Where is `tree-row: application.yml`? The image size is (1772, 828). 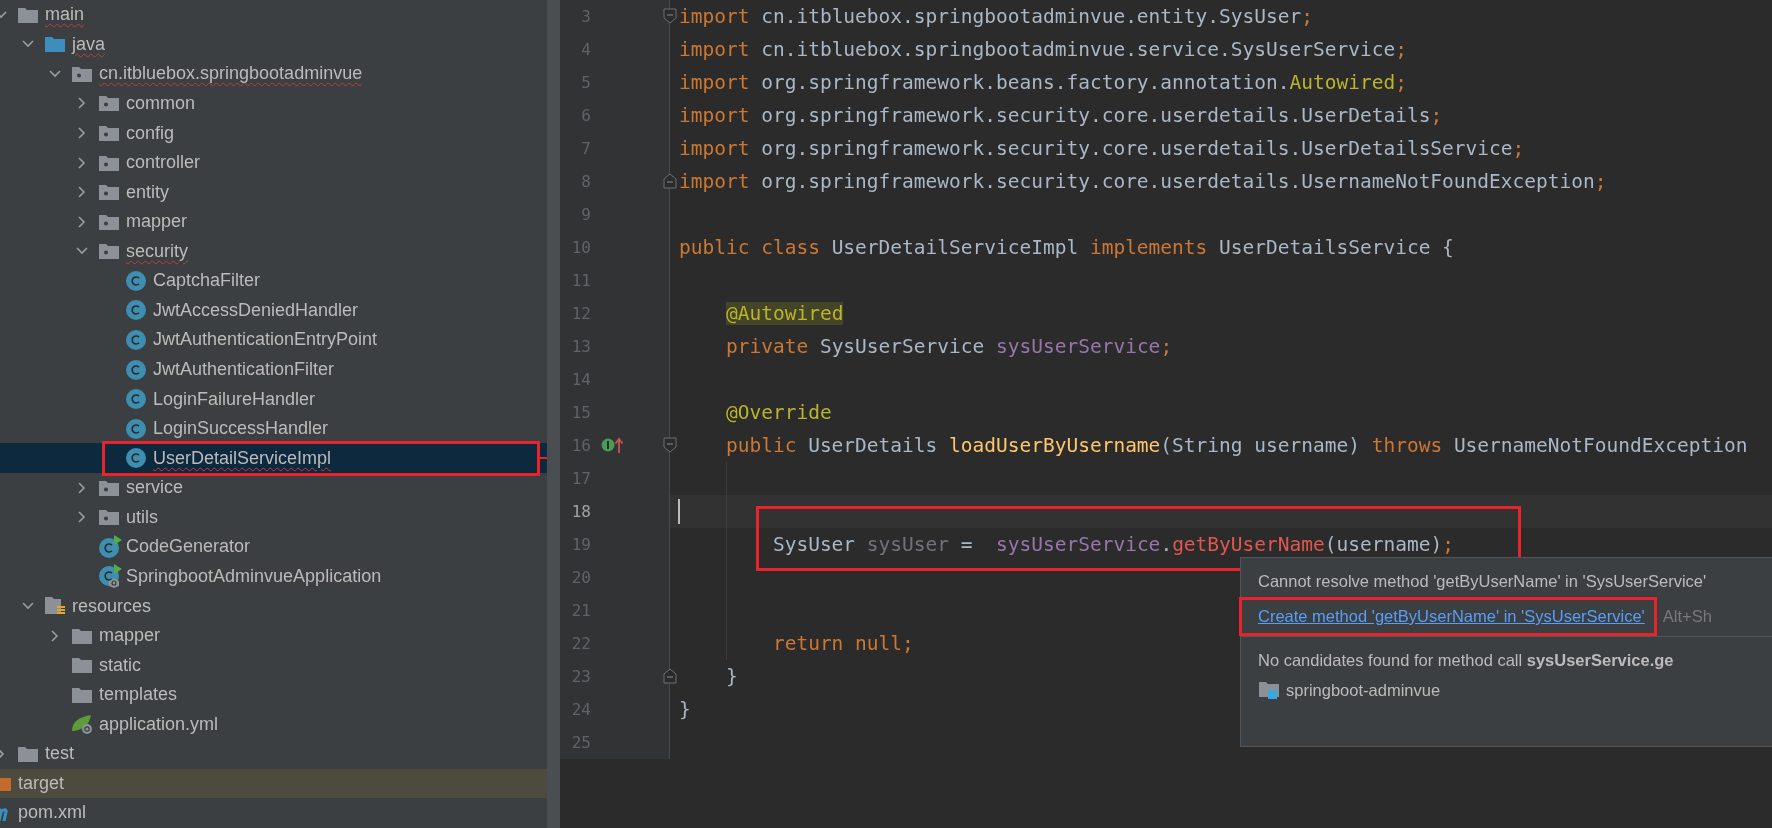 tree-row: application.yml is located at coordinates (273, 724).